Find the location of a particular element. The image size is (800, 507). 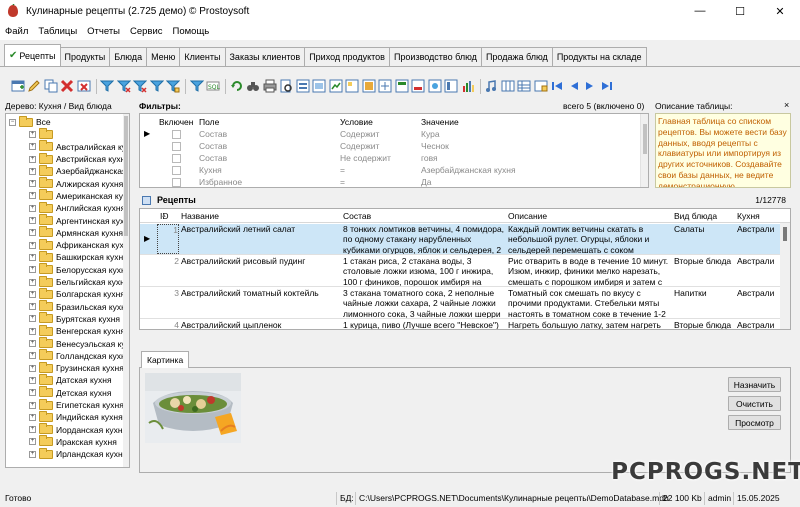

col-condition: Условие is located at coordinates (356, 122).